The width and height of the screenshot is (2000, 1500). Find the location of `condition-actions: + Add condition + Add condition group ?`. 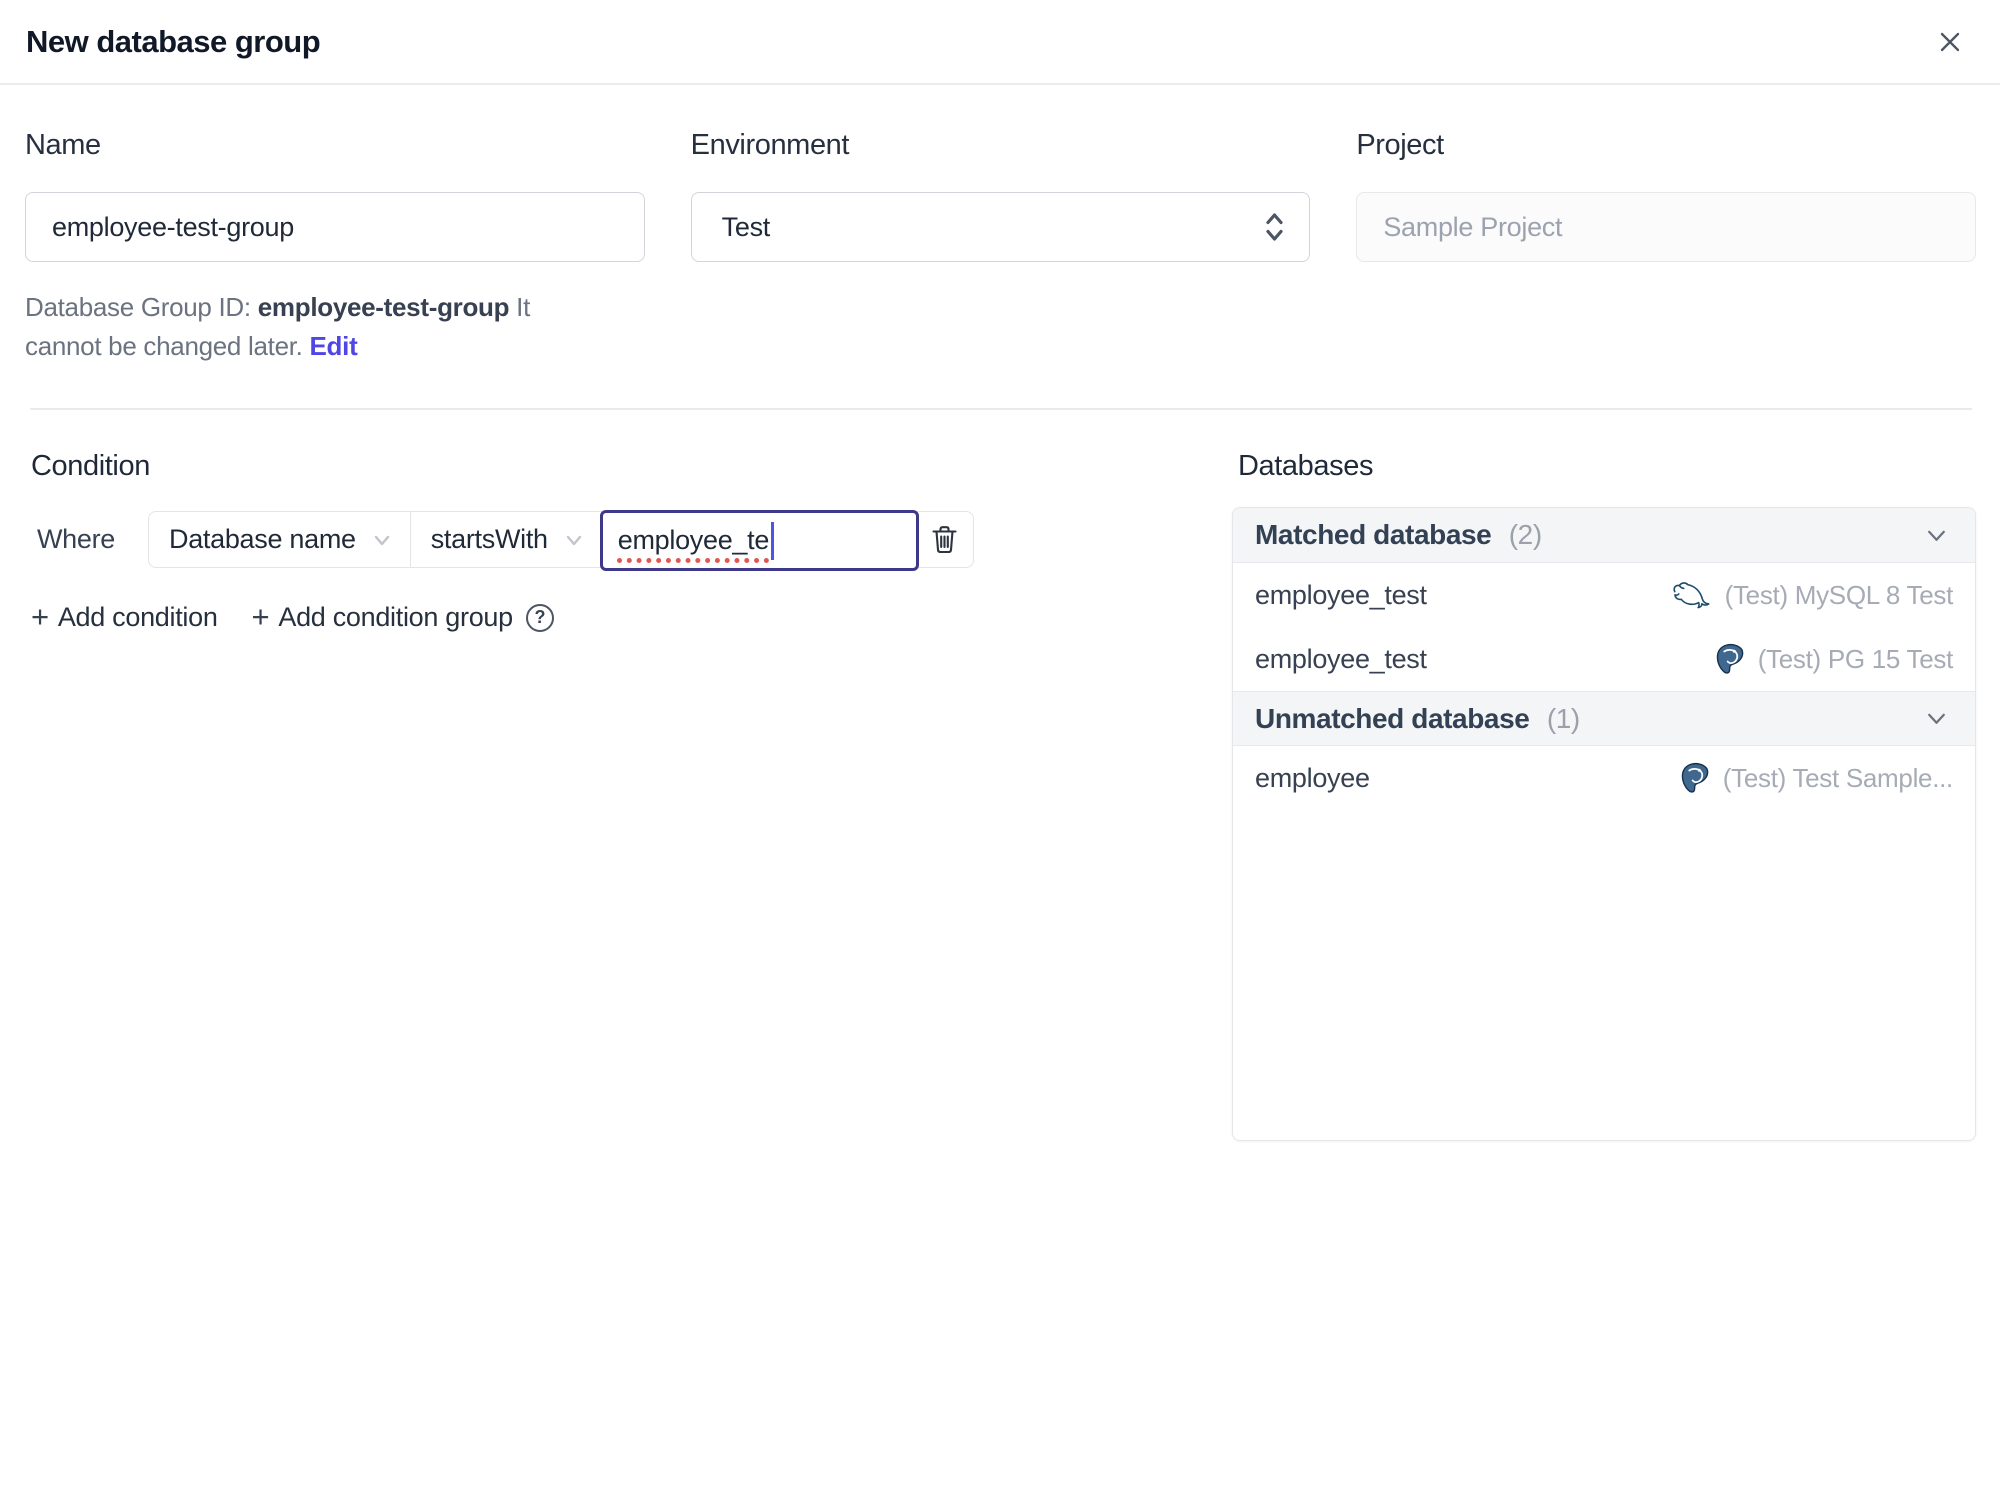

condition-actions: + Add condition + Add condition group ? is located at coordinates (607, 616).